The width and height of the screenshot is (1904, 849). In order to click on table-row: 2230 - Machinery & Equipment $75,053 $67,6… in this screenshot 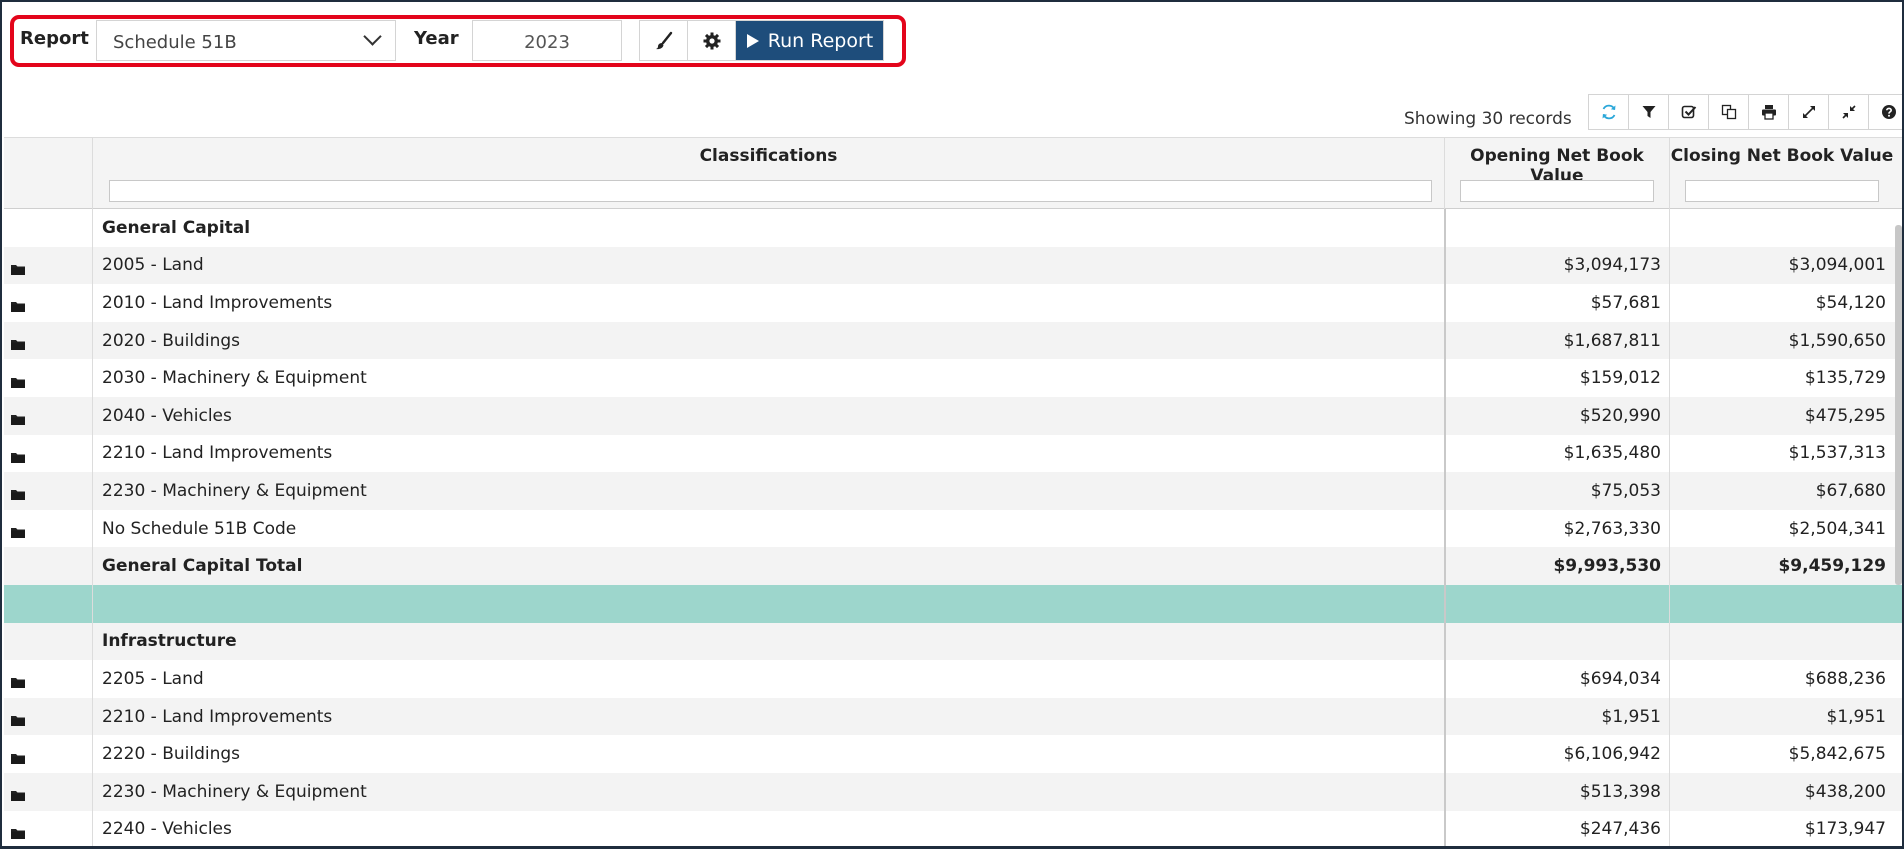, I will do `click(953, 491)`.